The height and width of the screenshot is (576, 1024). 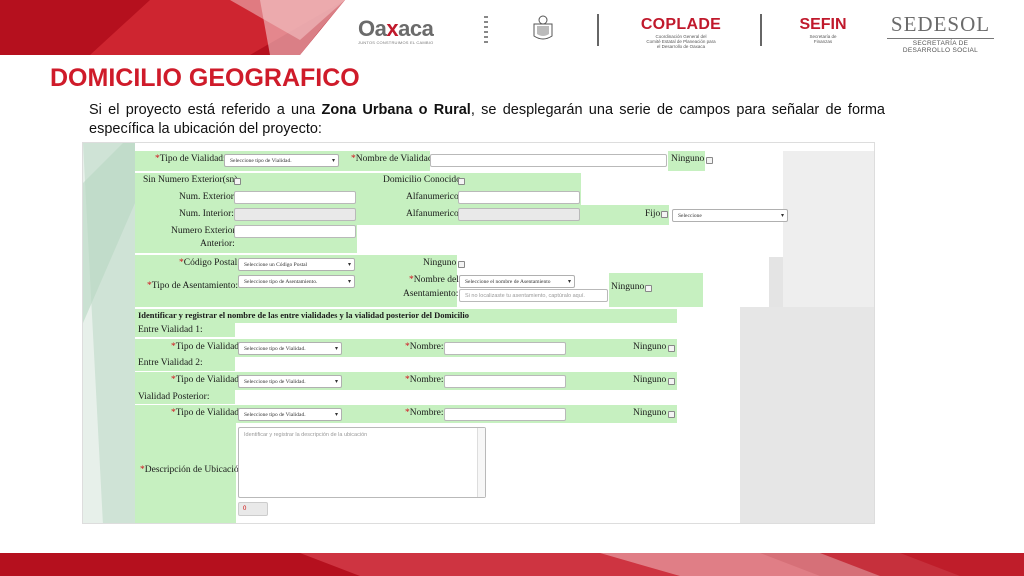 What do you see at coordinates (170, 330) in the screenshot?
I see `entre-vialidad-1-label: Entre Vialidad 1:` at bounding box center [170, 330].